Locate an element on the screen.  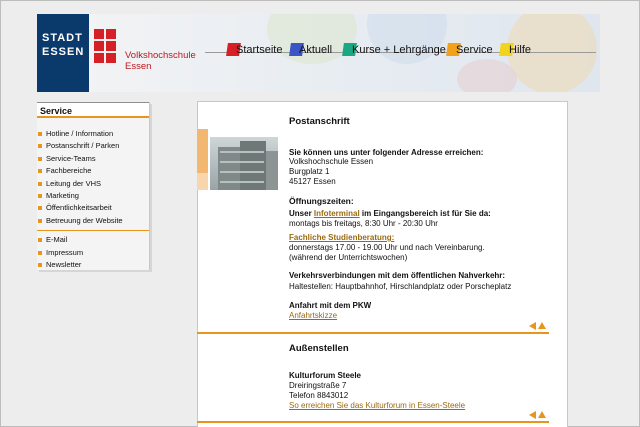
studienberatung-note: (während der Unterrichtswochen) is located at coordinates (348, 257).